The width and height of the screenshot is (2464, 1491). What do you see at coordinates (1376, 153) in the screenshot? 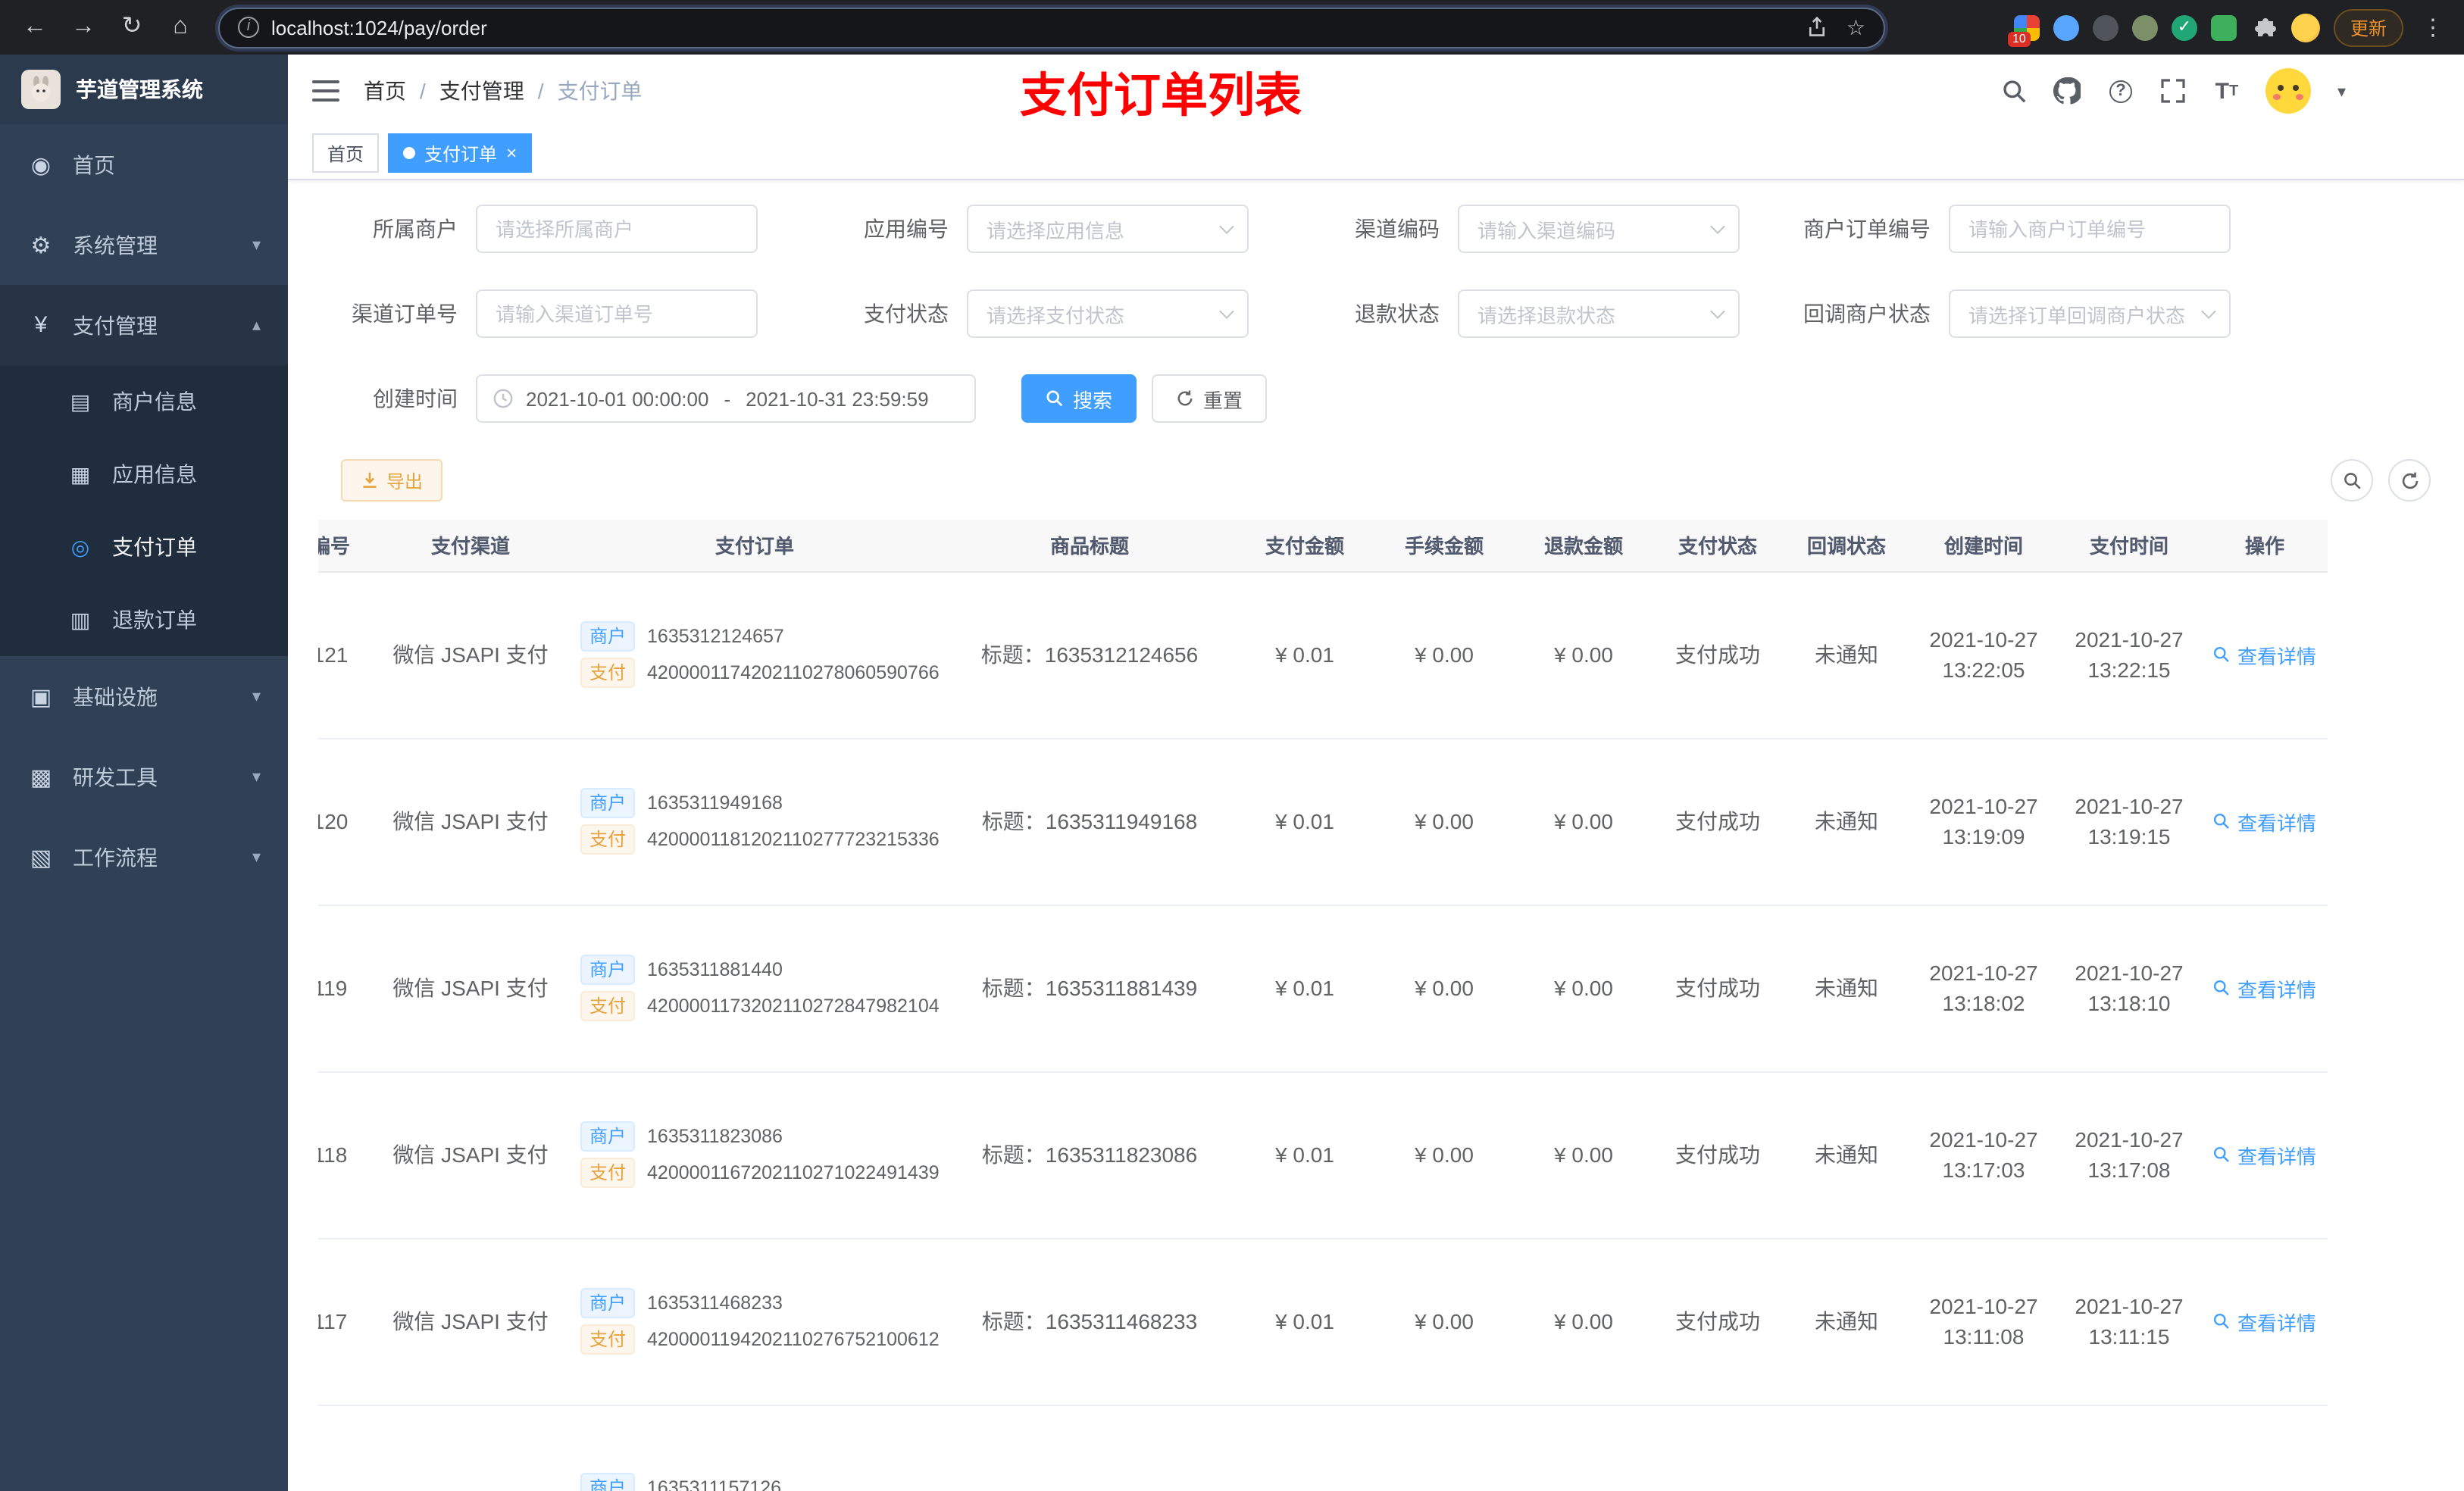
I see `tags-view-bar: 首页 支付订单 ×` at bounding box center [1376, 153].